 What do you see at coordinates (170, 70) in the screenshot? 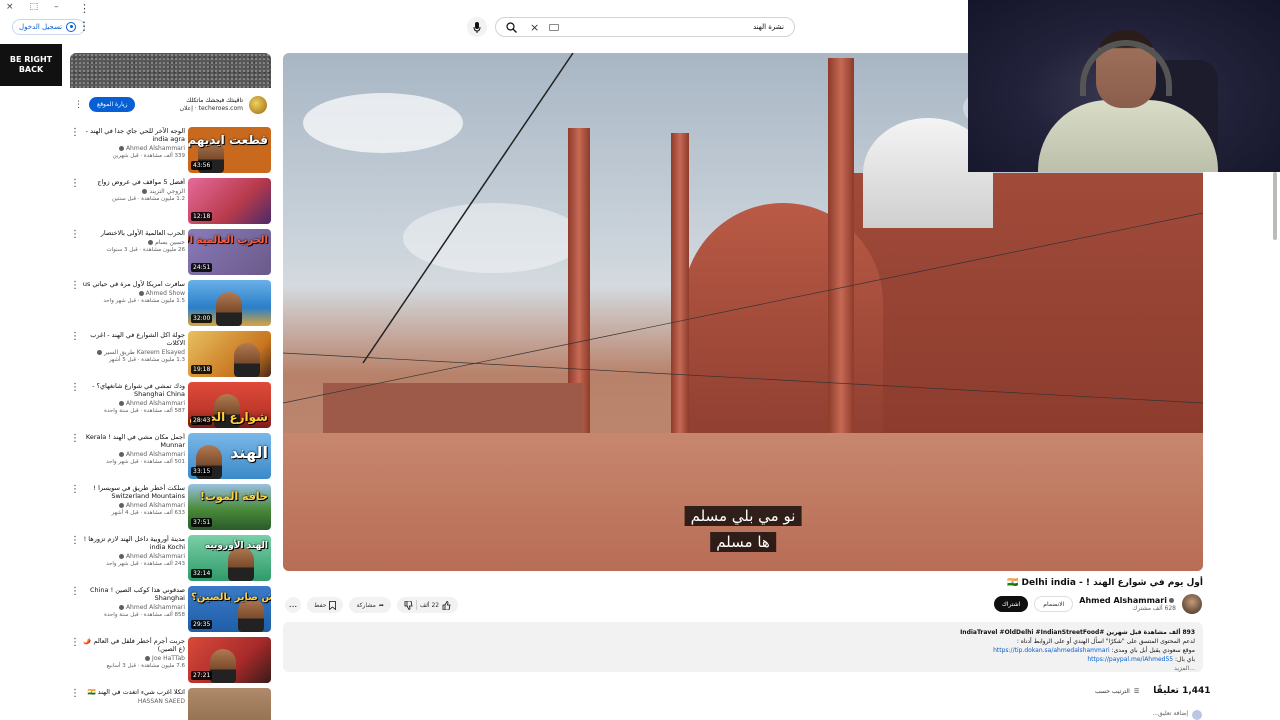
I see `ad-banner` at bounding box center [170, 70].